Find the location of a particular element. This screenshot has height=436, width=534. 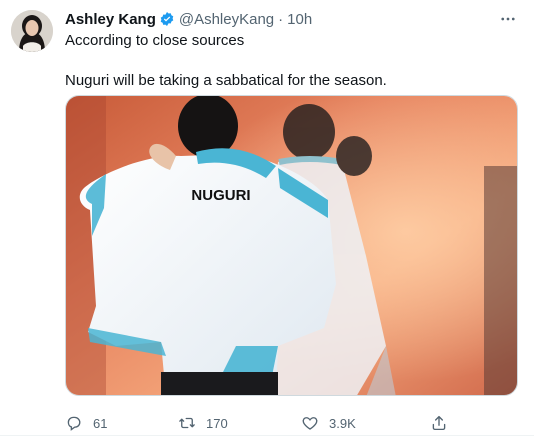

avatar is located at coordinates (32, 31).